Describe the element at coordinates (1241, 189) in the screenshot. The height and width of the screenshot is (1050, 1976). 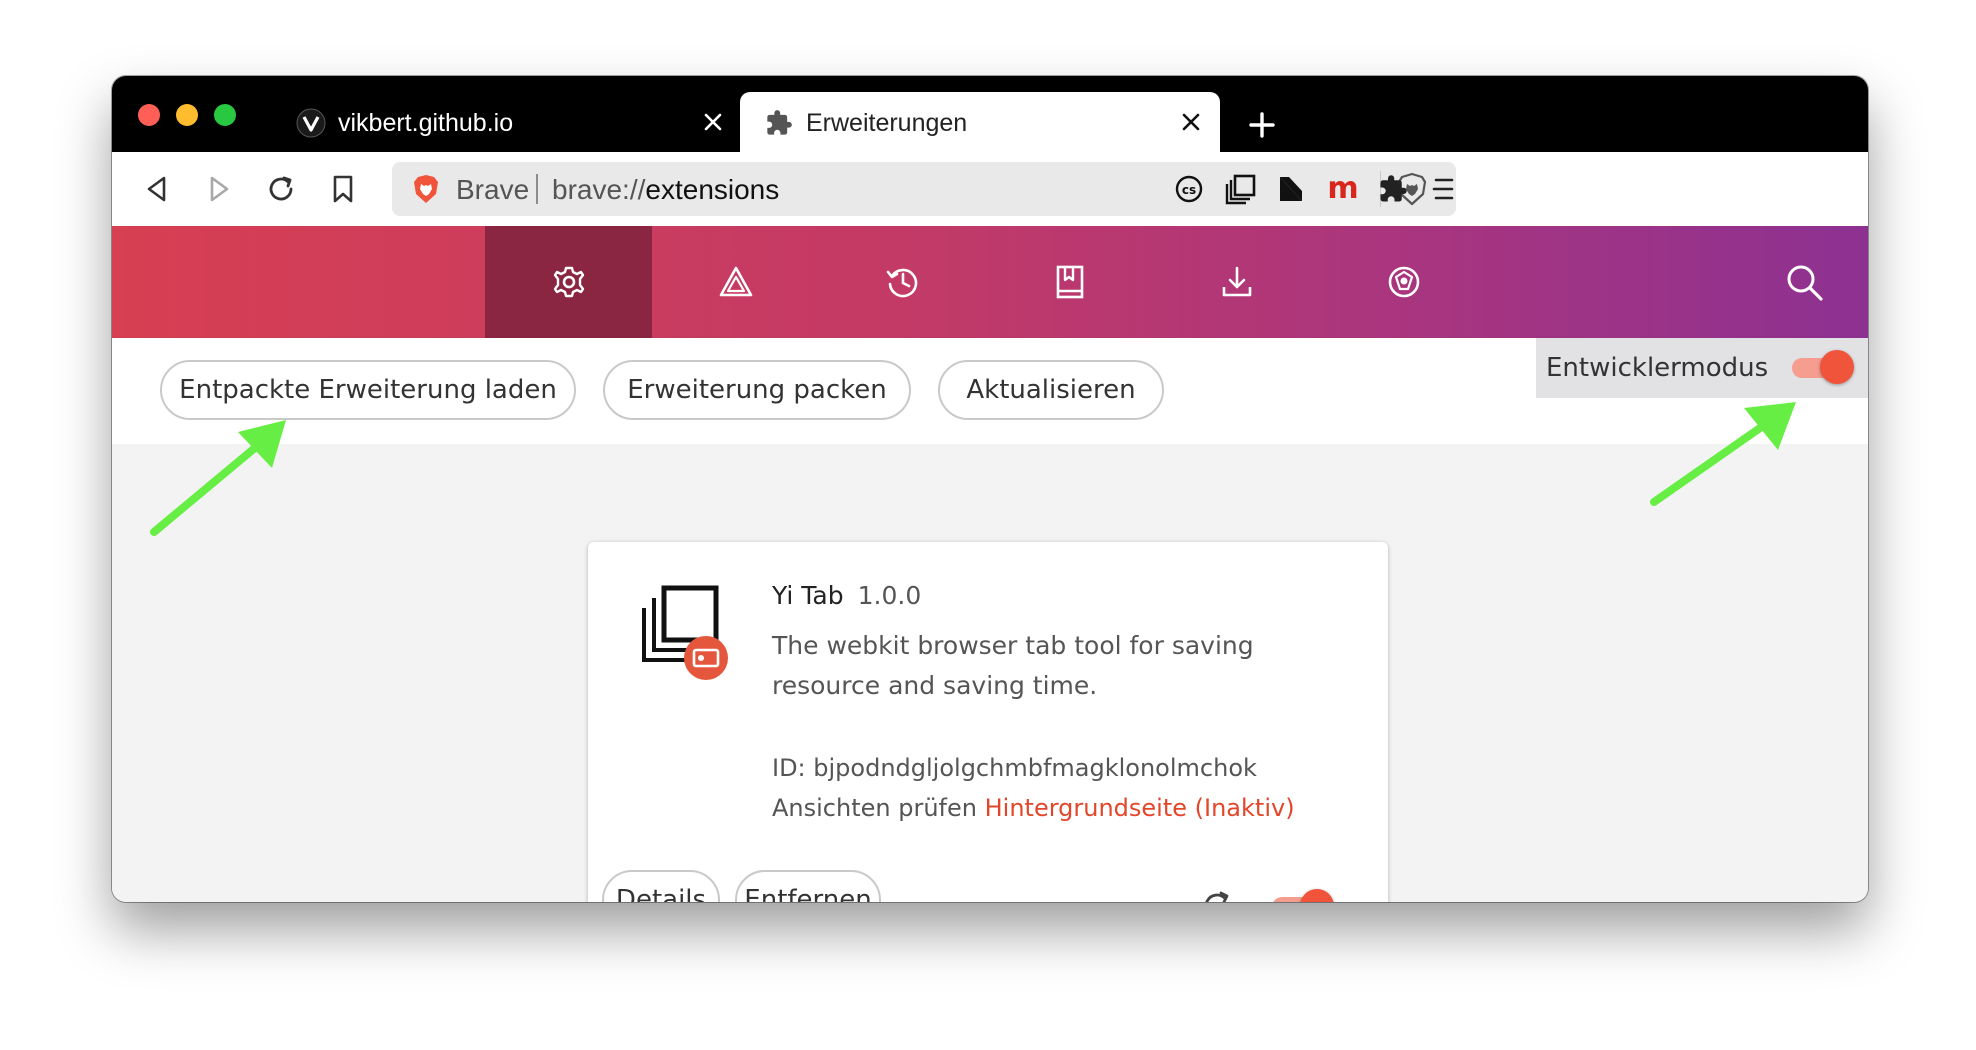
I see `yi-tab-extension-icon` at that location.